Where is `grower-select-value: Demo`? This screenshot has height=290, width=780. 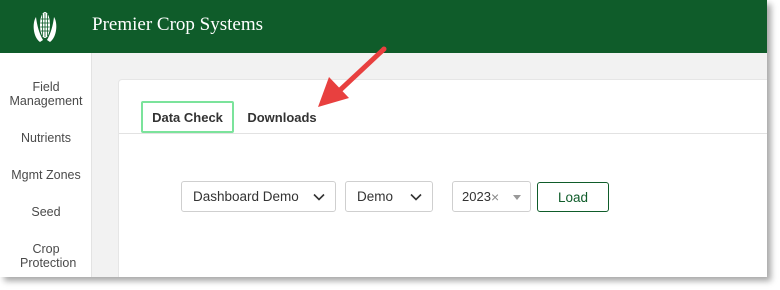 grower-select-value: Demo is located at coordinates (375, 196).